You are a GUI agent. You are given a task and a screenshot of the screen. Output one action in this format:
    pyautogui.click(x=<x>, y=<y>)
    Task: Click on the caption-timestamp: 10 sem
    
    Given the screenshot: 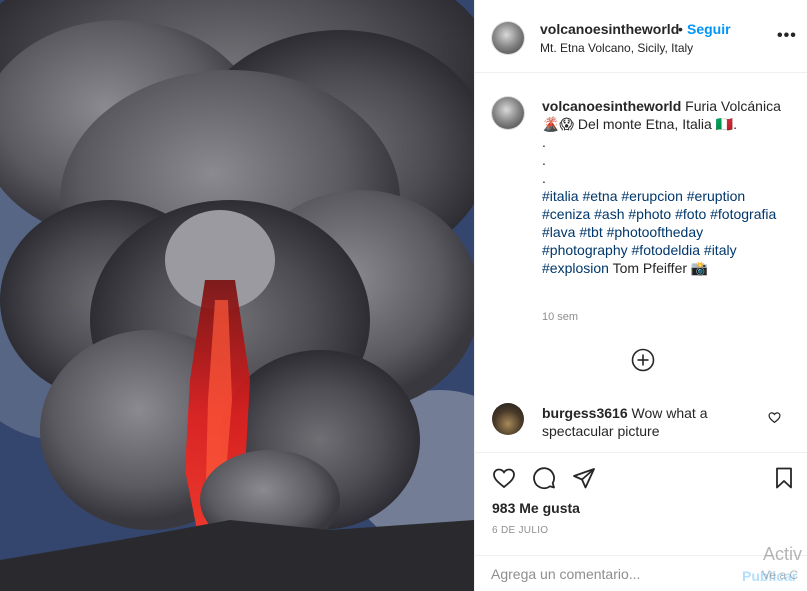 What is the action you would take?
    pyautogui.click(x=560, y=317)
    